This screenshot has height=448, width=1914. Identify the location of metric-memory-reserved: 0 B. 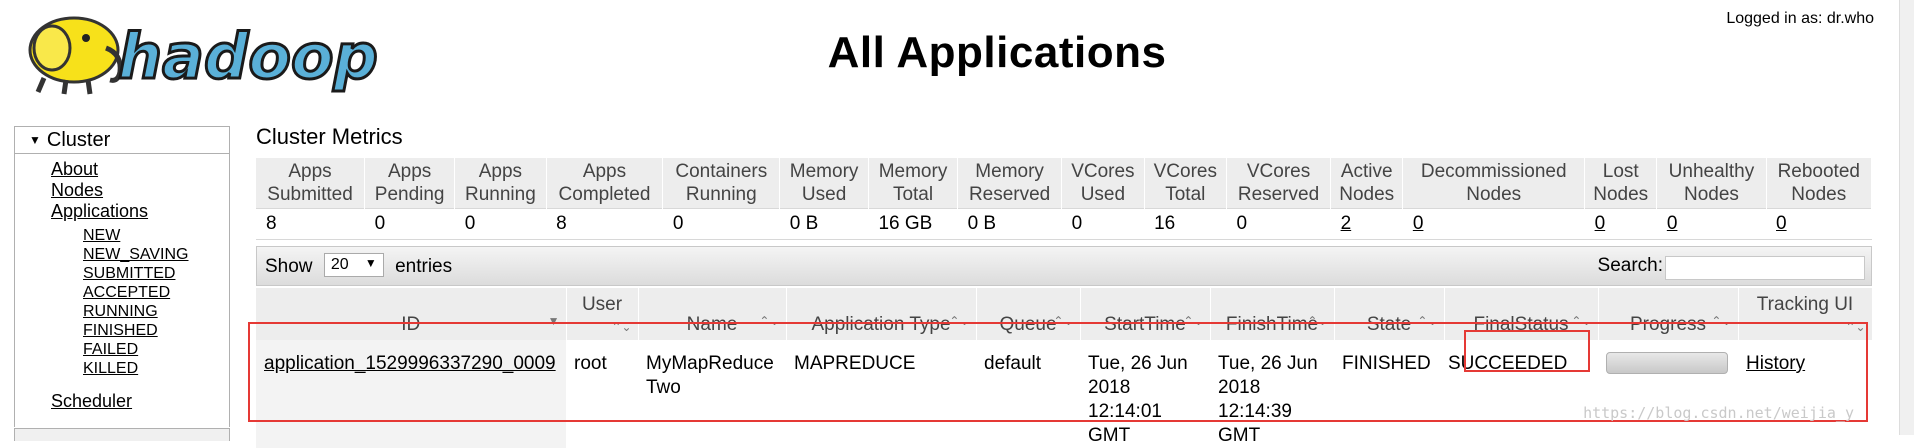
(1009, 224).